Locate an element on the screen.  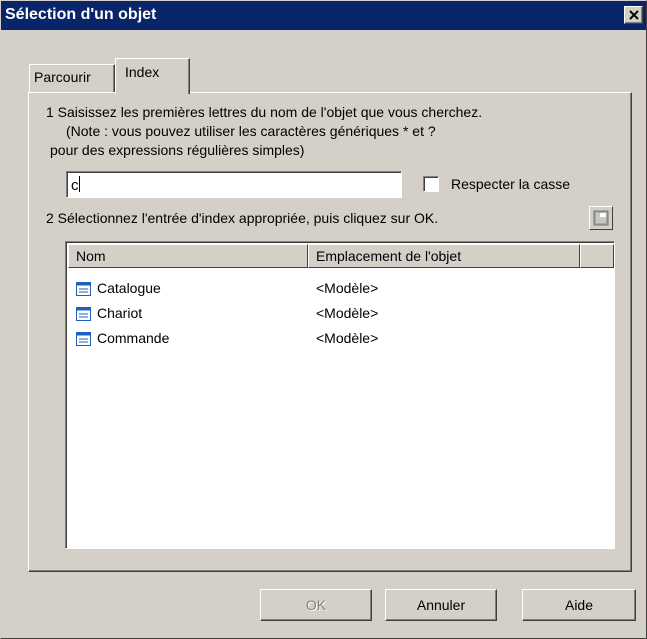
list-item-name: Commande is located at coordinates (133, 338).